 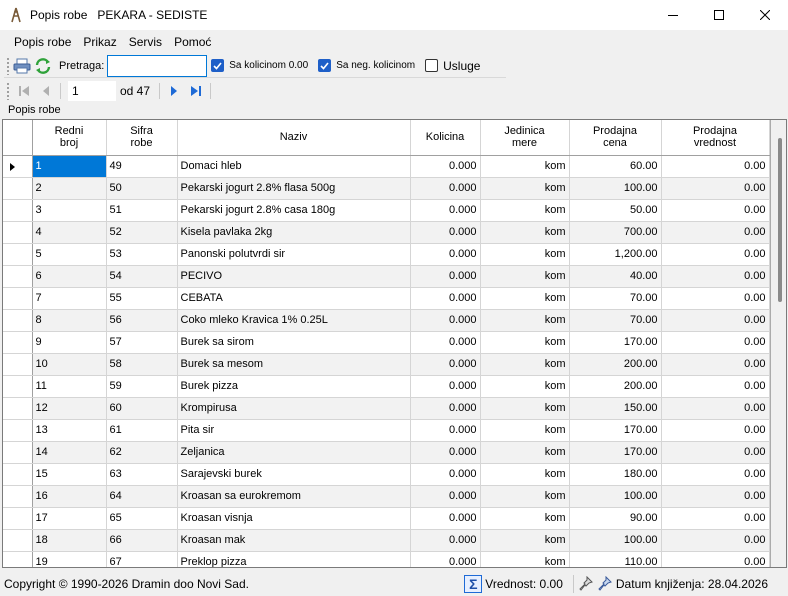 What do you see at coordinates (294, 430) in the screenshot?
I see `cell-naziv: Pita sir` at bounding box center [294, 430].